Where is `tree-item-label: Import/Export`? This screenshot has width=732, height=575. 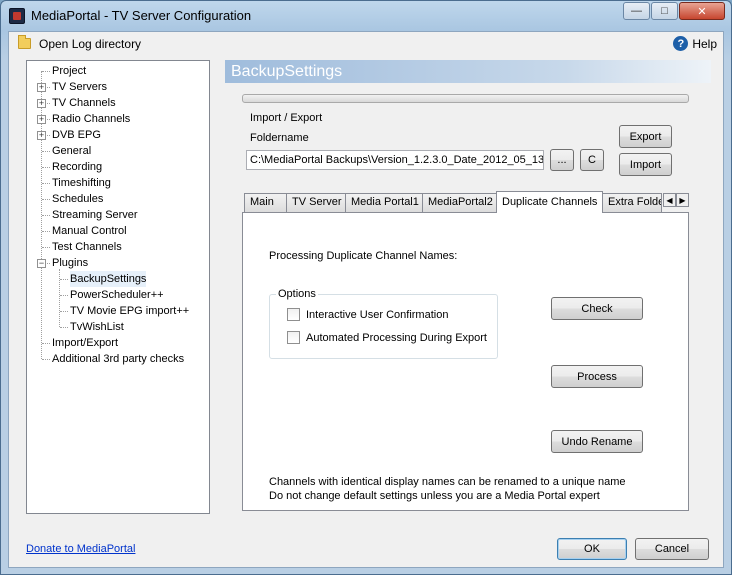
tree-item-label: Import/Export is located at coordinates (85, 343).